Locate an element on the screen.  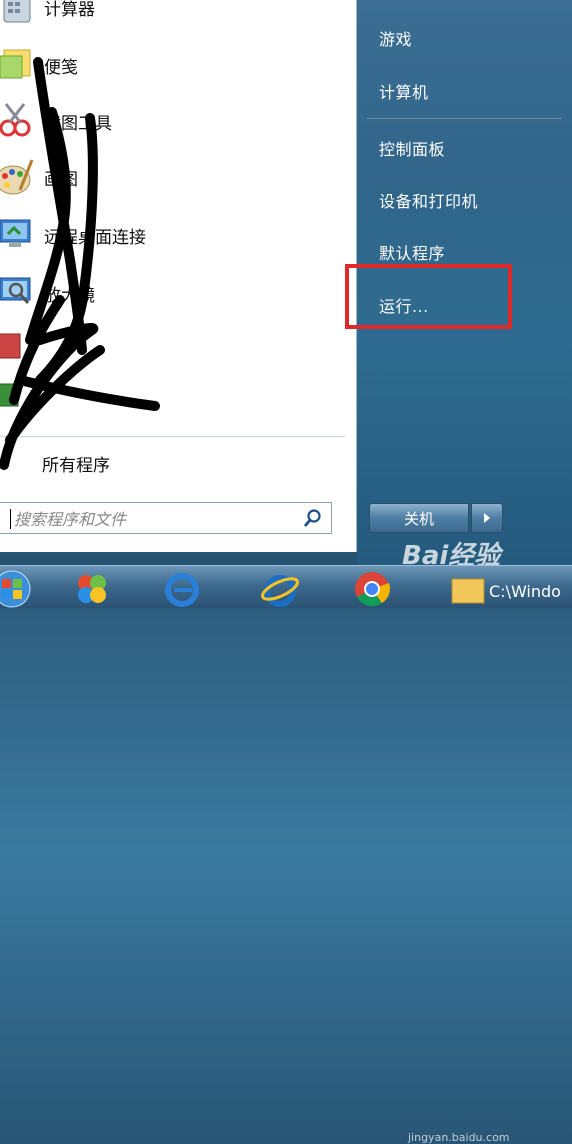
magnifier-icon is located at coordinates (15, 290).